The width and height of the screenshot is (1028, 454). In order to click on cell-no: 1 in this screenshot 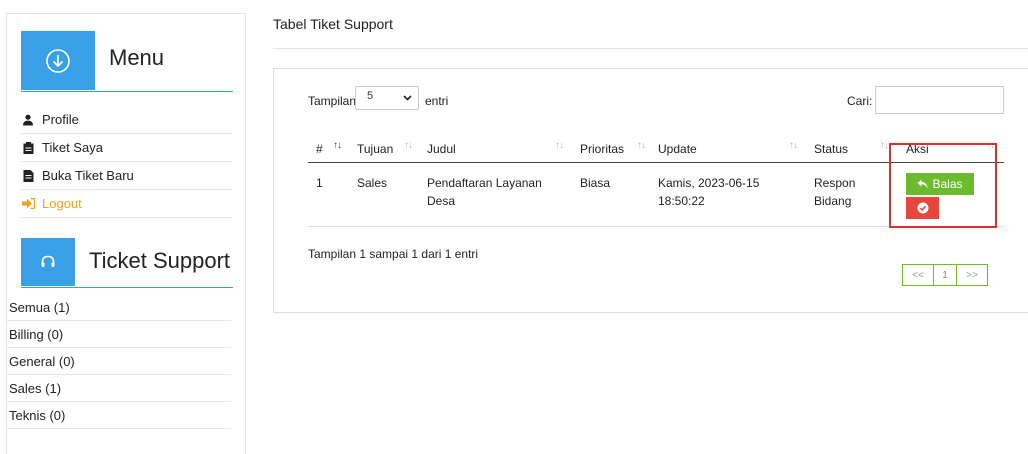, I will do `click(319, 183)`.